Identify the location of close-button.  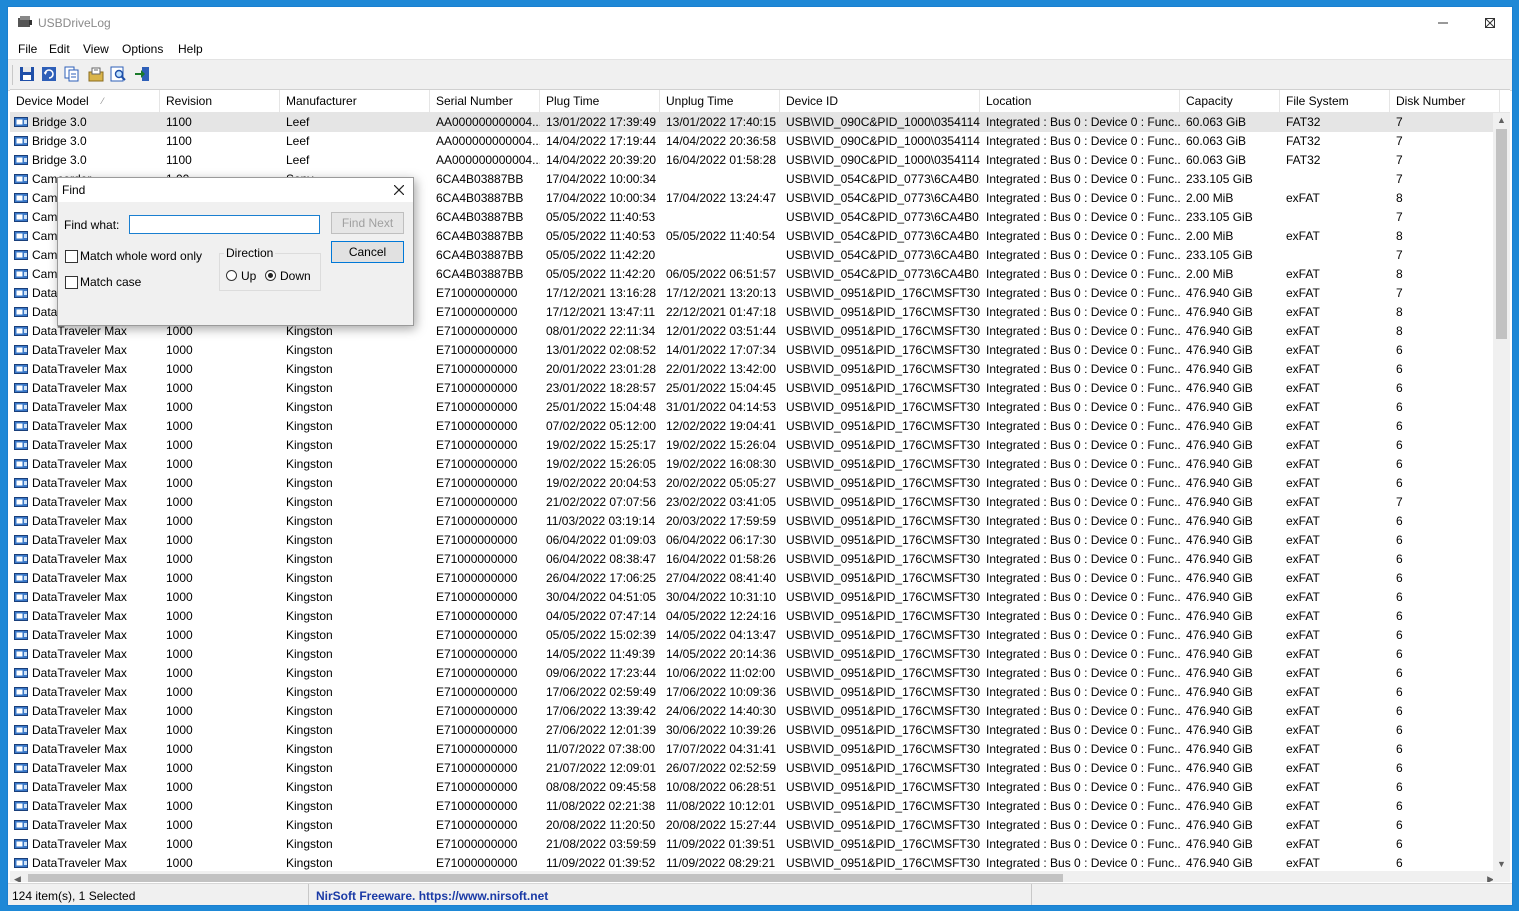
(1489, 23).